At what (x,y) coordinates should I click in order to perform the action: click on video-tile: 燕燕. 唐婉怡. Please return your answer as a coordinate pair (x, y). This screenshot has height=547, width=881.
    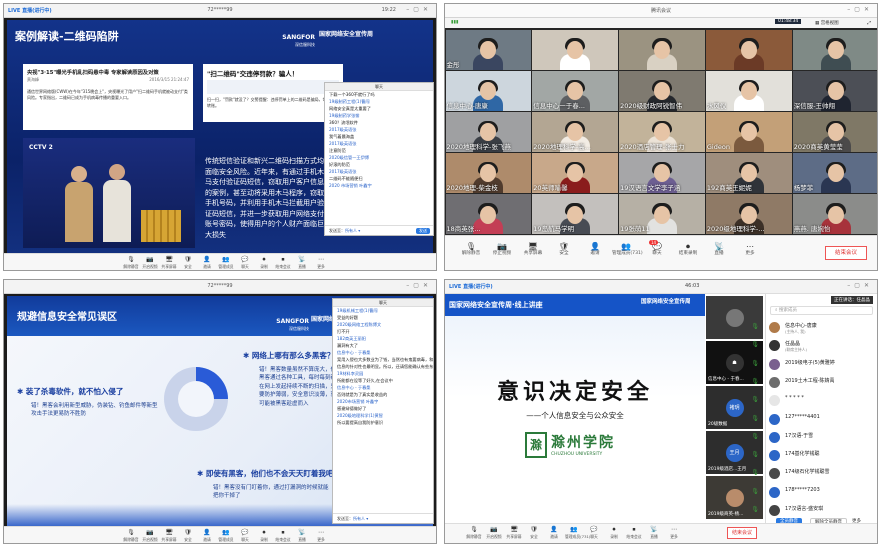
    Looking at the image, I should click on (834, 214).